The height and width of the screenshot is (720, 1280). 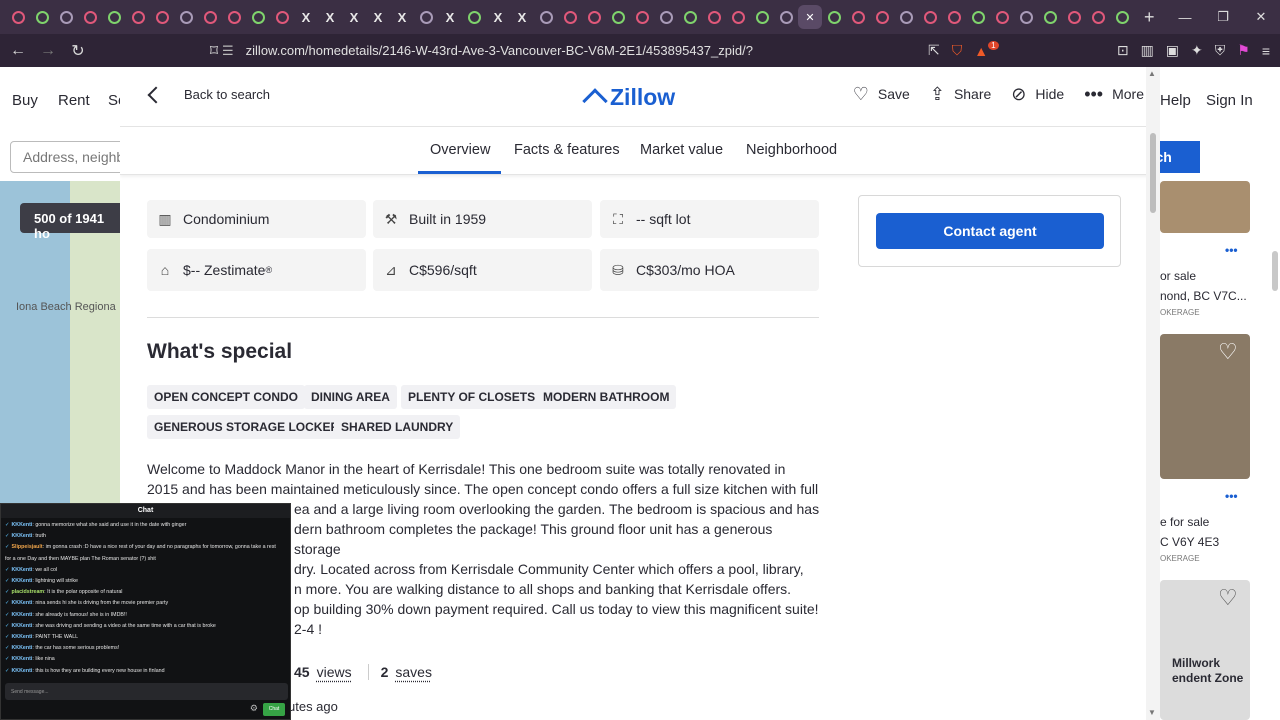 What do you see at coordinates (960, 94) in the screenshot?
I see `share-button: ⇪ Share` at bounding box center [960, 94].